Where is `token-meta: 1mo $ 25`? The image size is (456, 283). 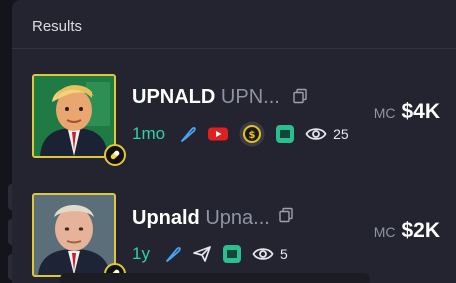
token-meta: 1mo $ 25 is located at coordinates (240, 134).